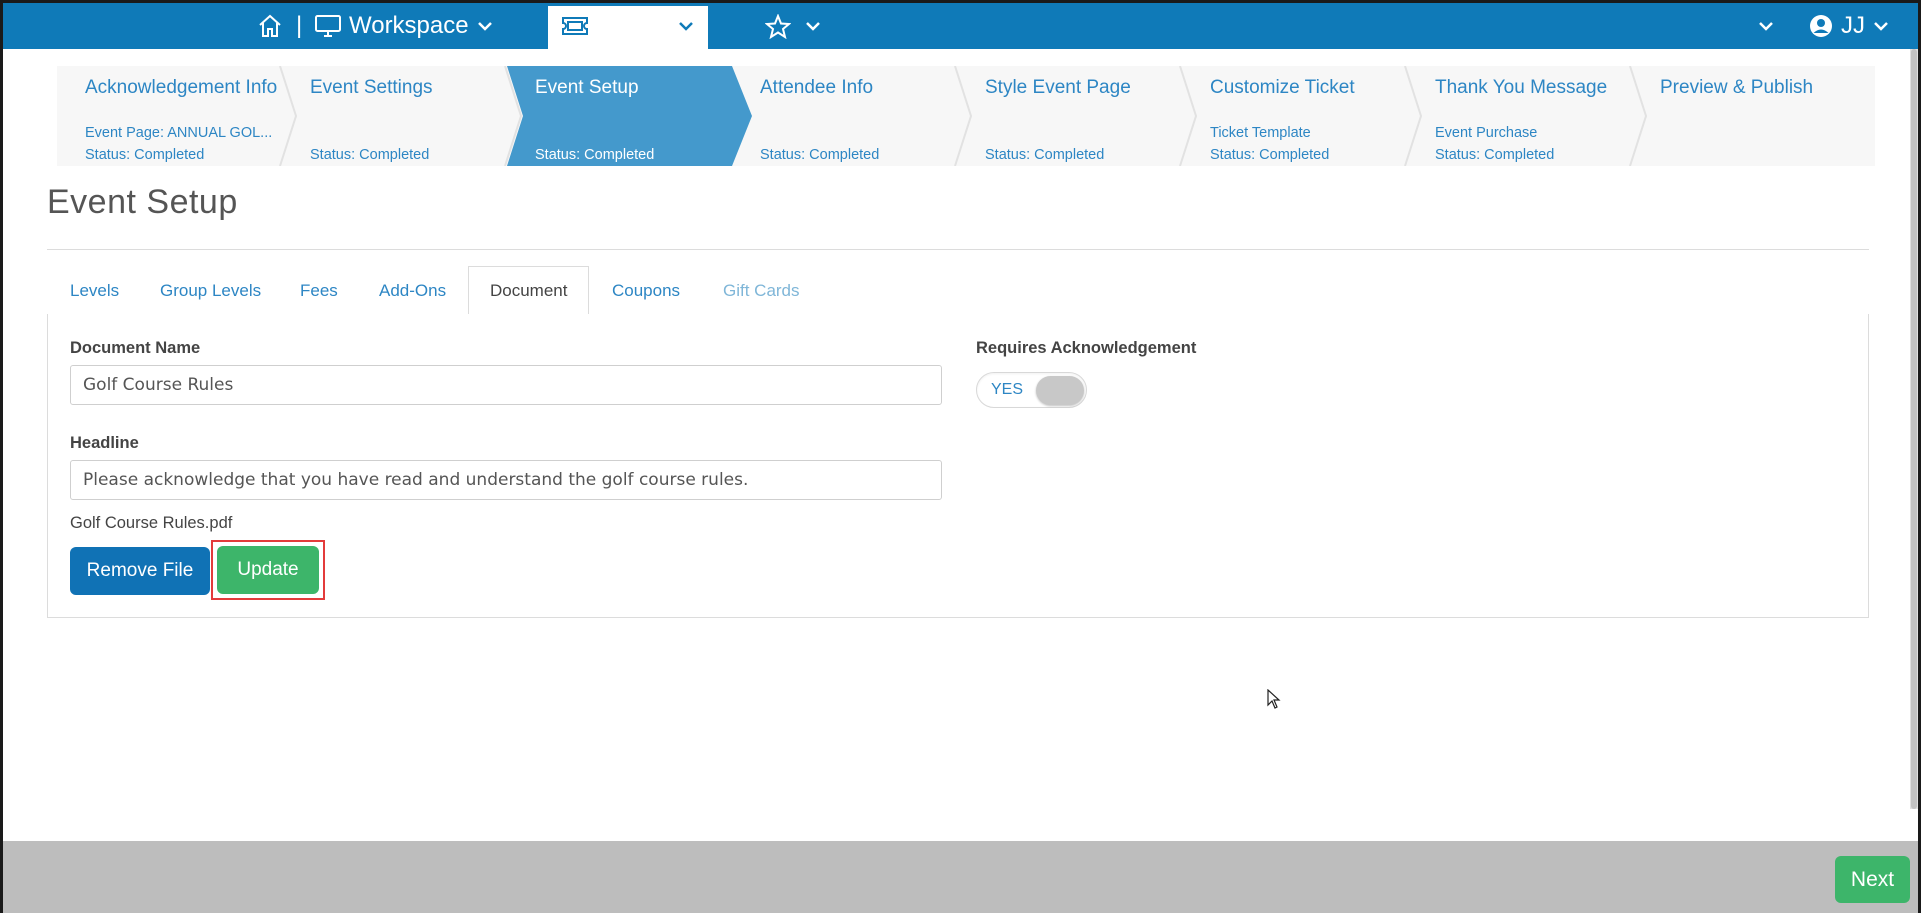 The image size is (1921, 913). I want to click on step-event-settings: Event Settings Status: Completed, so click(402, 116).